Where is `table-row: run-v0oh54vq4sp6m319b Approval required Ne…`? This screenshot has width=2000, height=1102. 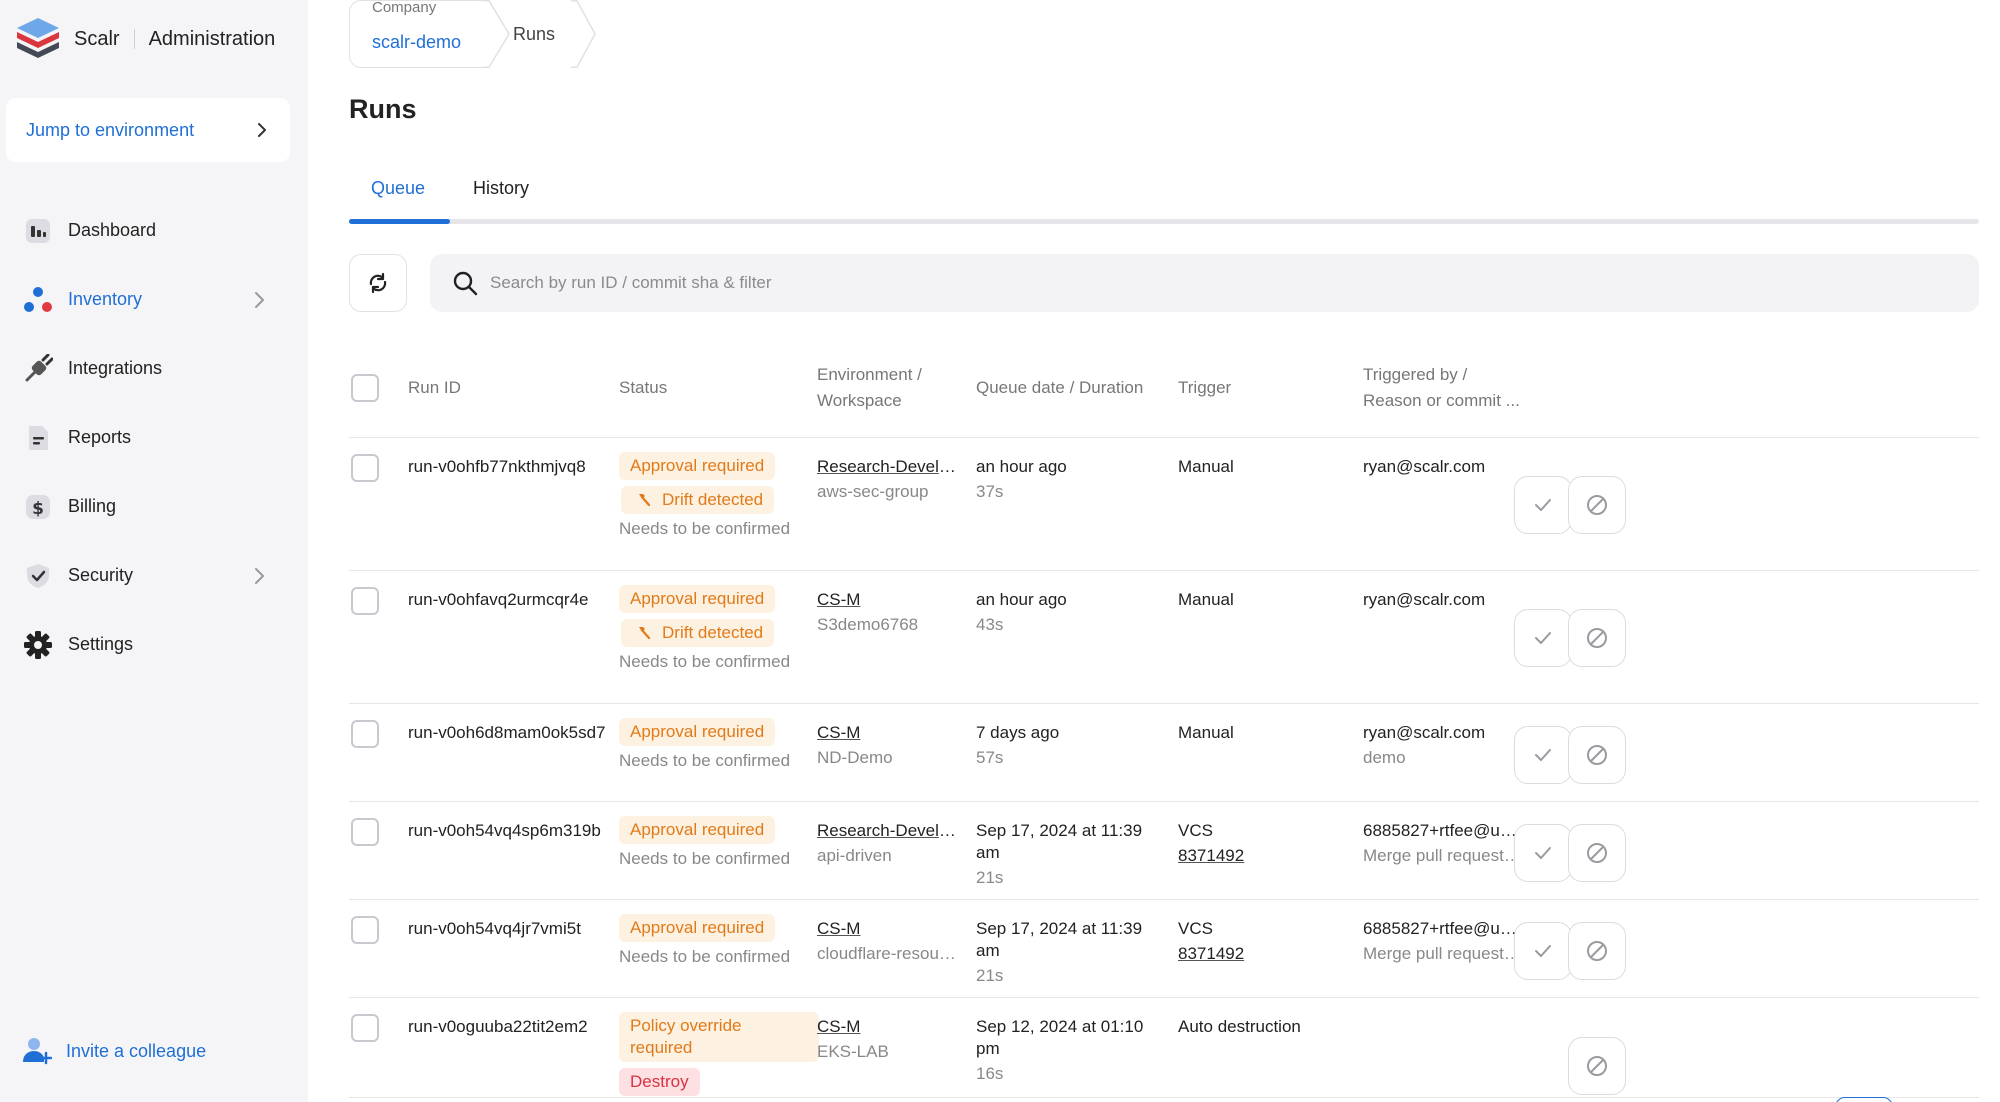 table-row: run-v0oh54vq4sp6m319b Approval required Ne… is located at coordinates (1164, 851).